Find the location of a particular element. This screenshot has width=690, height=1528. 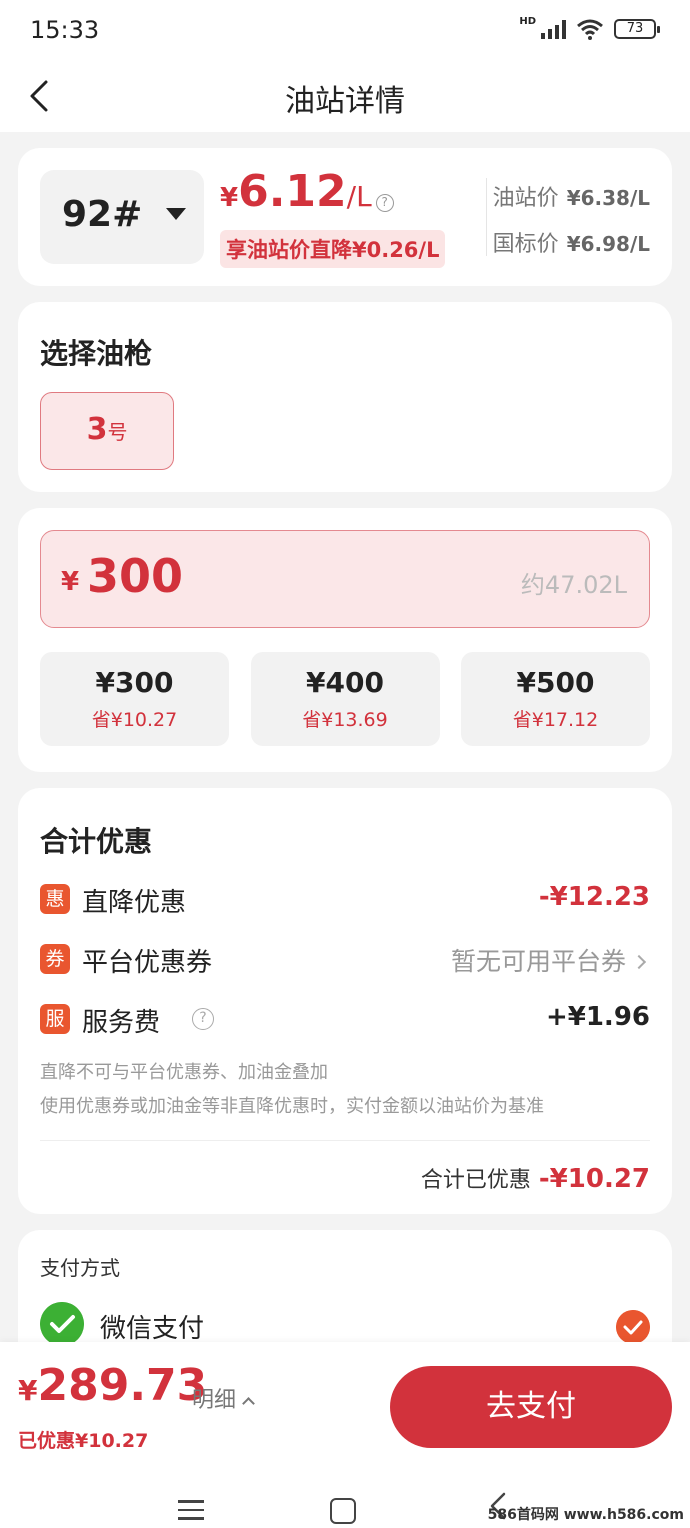

payment-card: 支付方式 微信支付 is located at coordinates (345, 1295).